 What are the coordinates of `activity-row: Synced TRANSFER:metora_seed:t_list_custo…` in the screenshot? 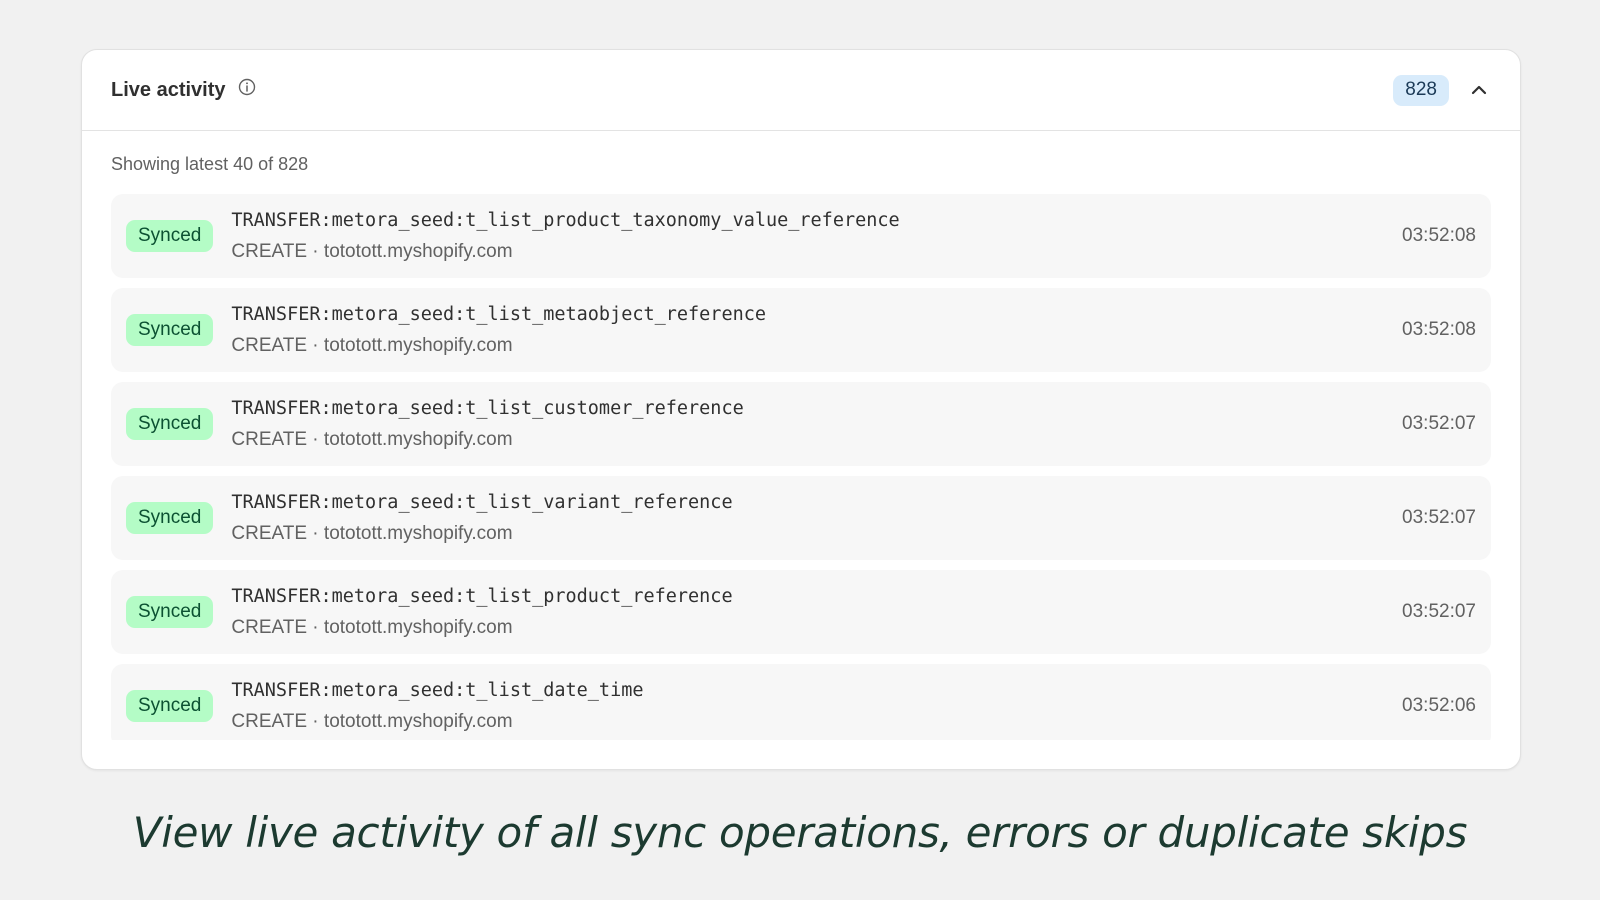 It's located at (801, 424).